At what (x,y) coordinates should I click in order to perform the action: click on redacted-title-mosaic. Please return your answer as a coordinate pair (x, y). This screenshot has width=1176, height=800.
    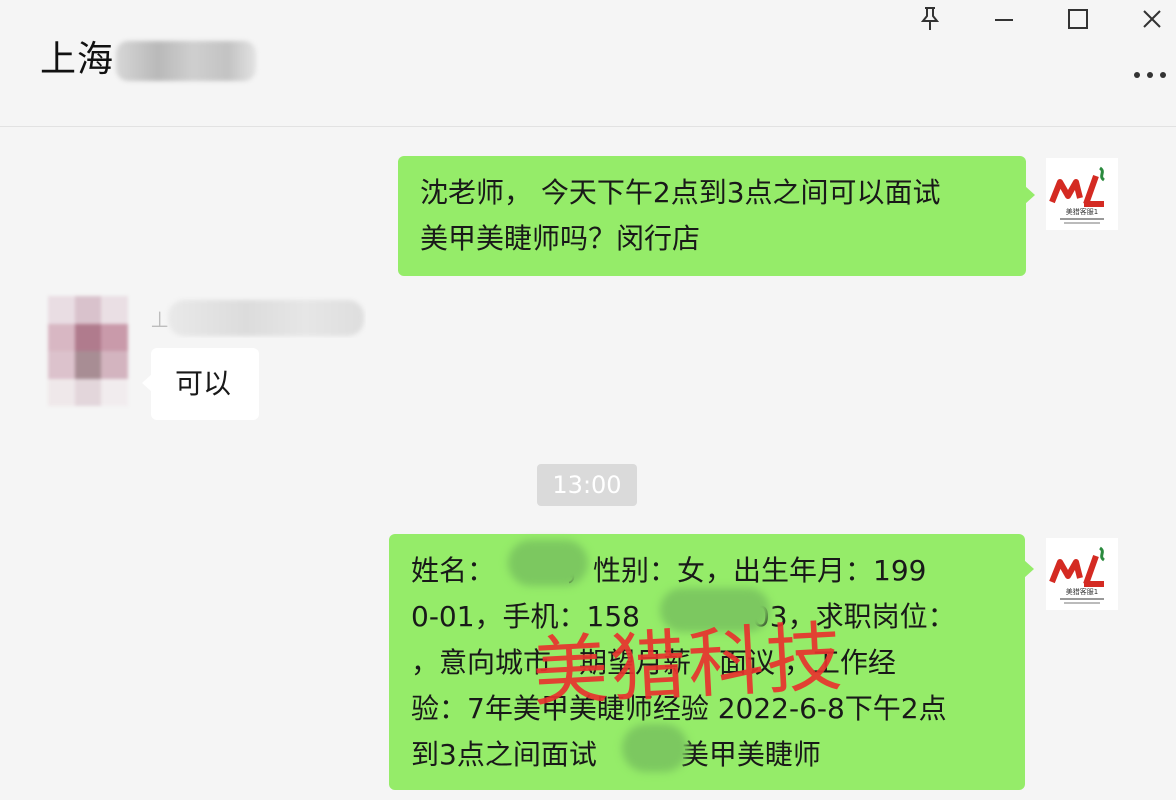
    Looking at the image, I should click on (186, 61).